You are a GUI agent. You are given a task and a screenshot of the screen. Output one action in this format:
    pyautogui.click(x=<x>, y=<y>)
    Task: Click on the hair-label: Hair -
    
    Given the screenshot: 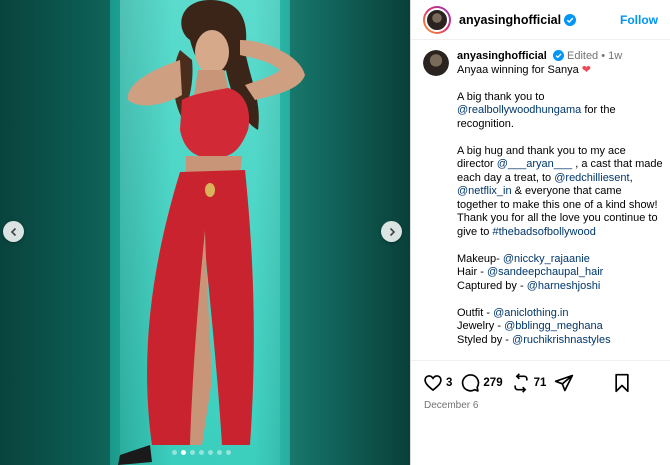 What is the action you would take?
    pyautogui.click(x=470, y=272)
    